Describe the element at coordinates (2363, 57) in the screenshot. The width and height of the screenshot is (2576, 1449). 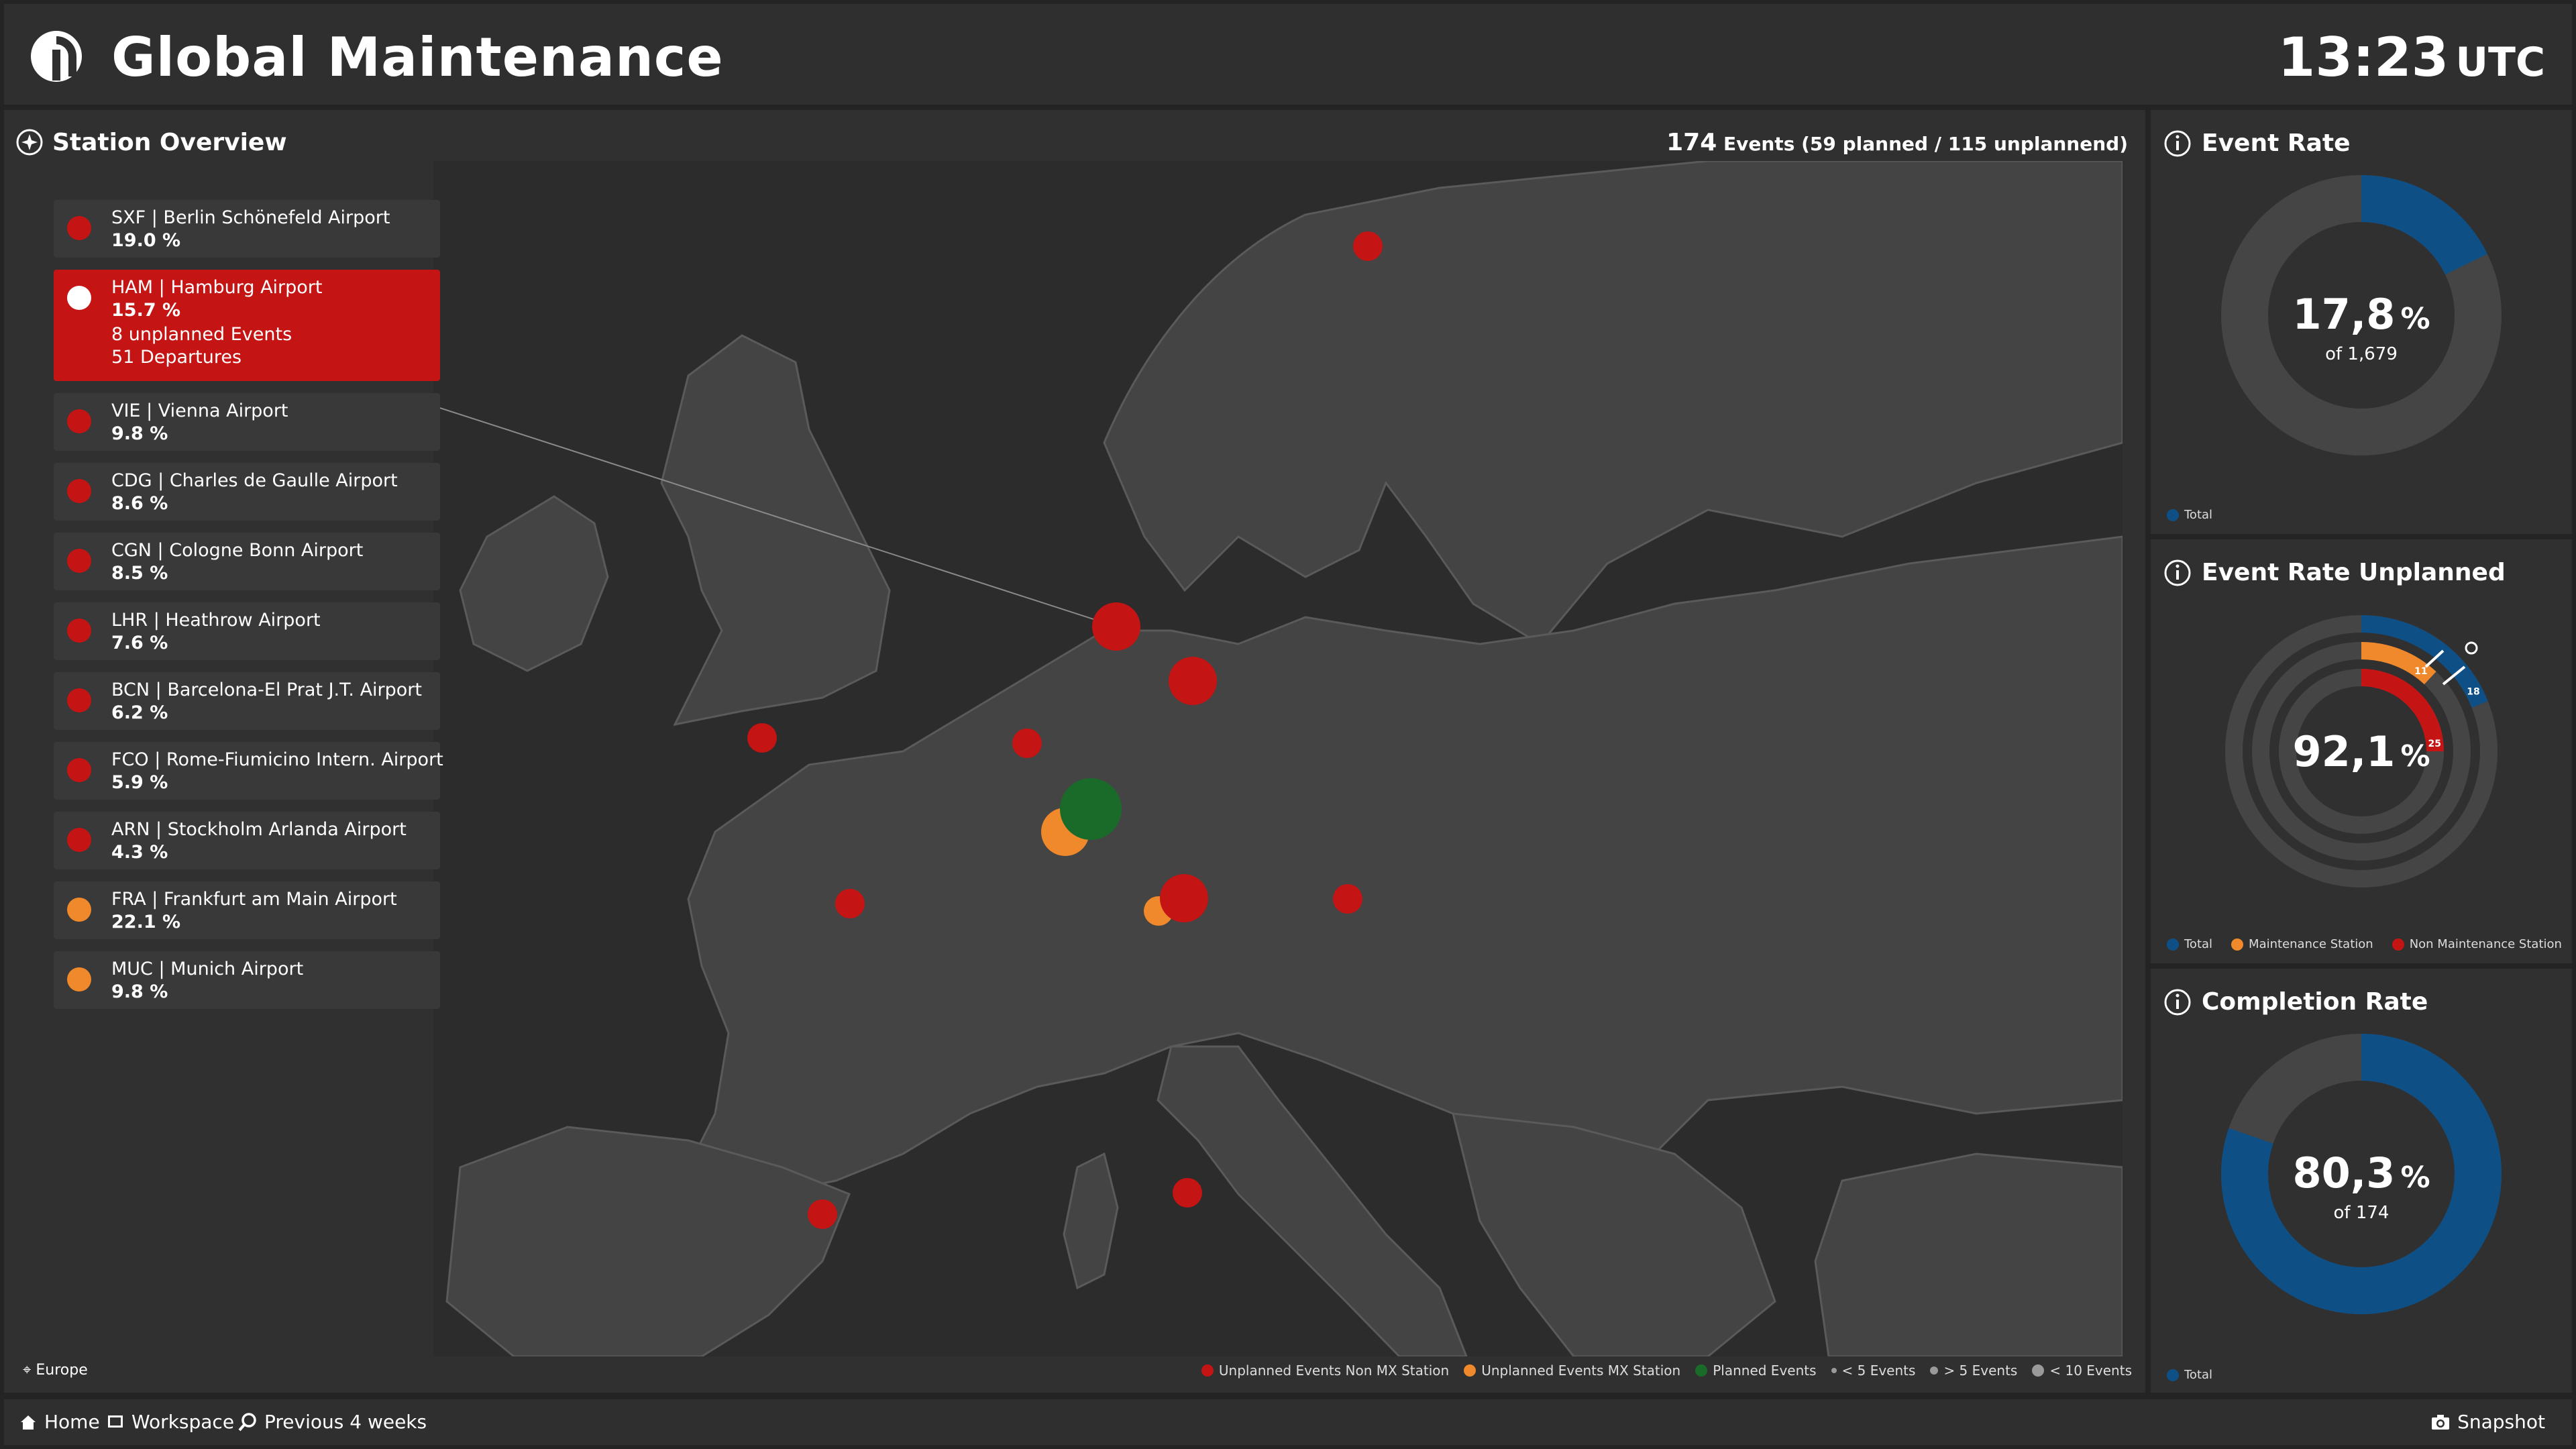
I see `clock-time: 13:23` at that location.